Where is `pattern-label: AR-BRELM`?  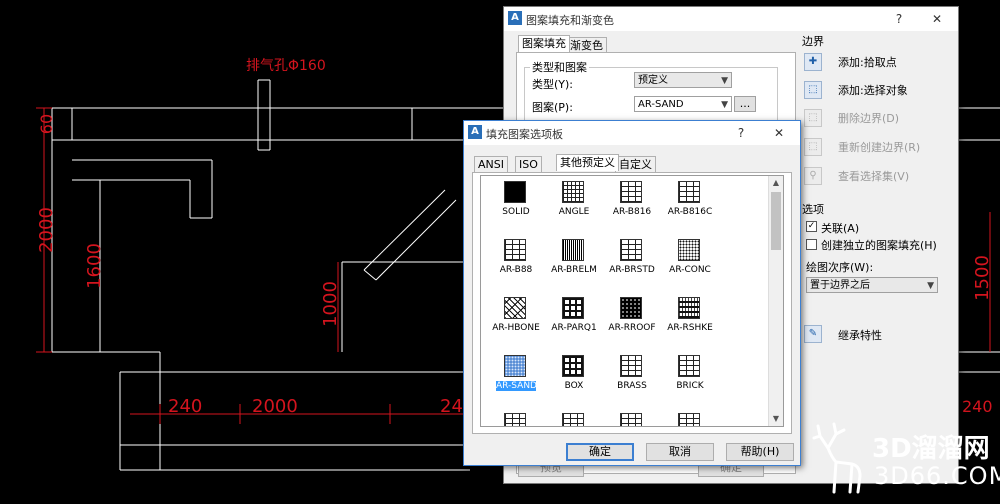
pattern-label: AR-BRELM is located at coordinates (574, 270).